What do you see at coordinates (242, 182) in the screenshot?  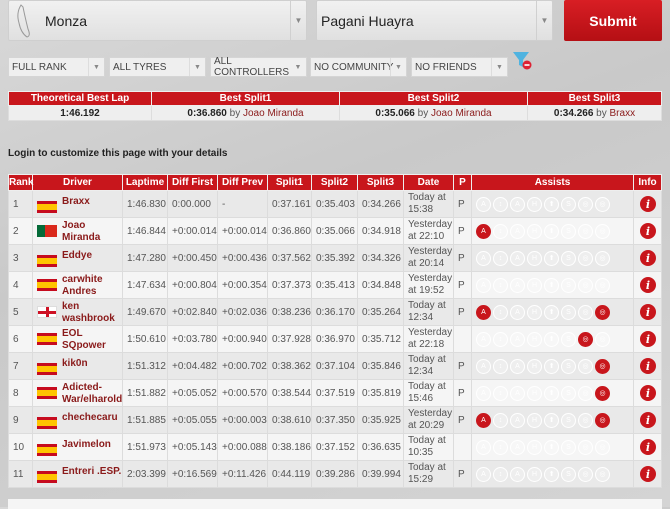 I see `column-header: Diff Prev` at bounding box center [242, 182].